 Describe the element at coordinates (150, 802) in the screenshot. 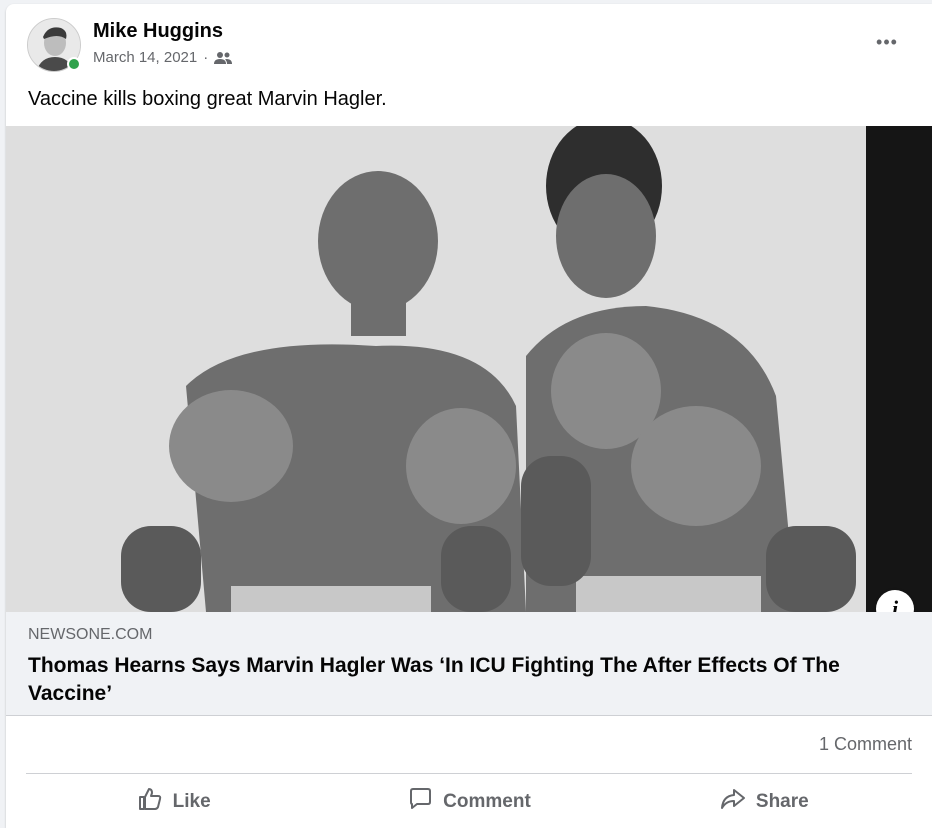

I see `thumbs-up-icon` at that location.